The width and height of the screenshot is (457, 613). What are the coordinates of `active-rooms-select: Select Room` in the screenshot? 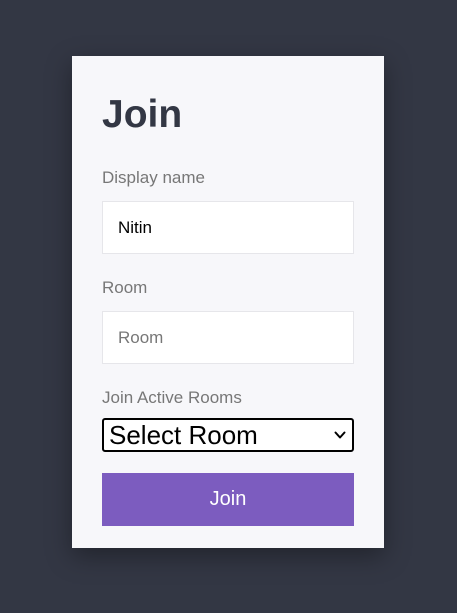 It's located at (228, 435).